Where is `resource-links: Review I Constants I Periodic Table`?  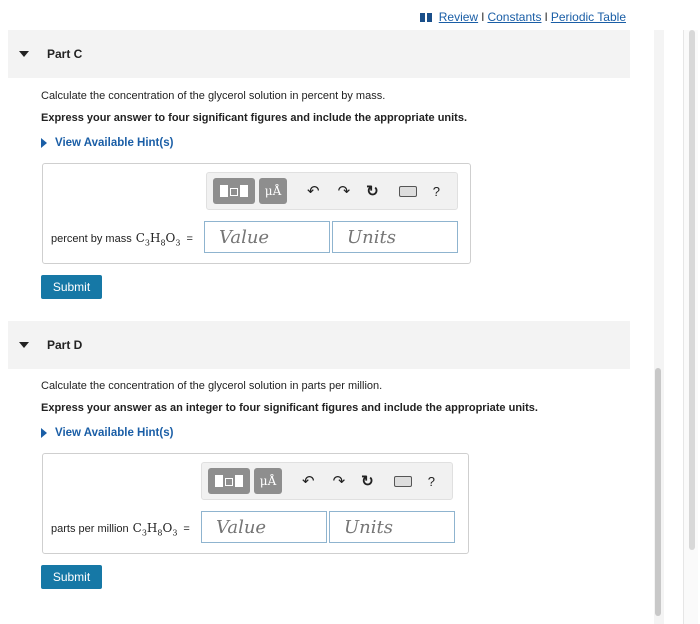 resource-links: Review I Constants I Periodic Table is located at coordinates (522, 17).